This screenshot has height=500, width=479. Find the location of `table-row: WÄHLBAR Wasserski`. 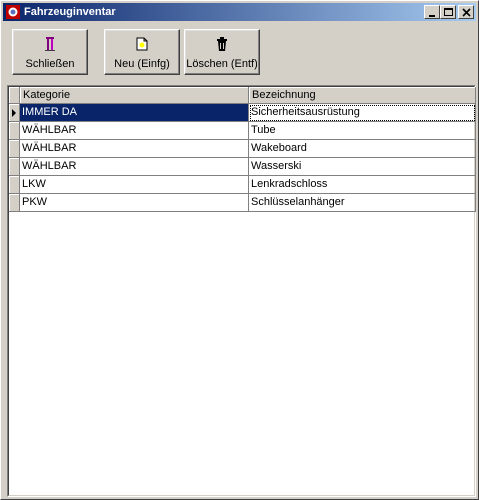

table-row: WÄHLBAR Wasserski is located at coordinates (242, 167).